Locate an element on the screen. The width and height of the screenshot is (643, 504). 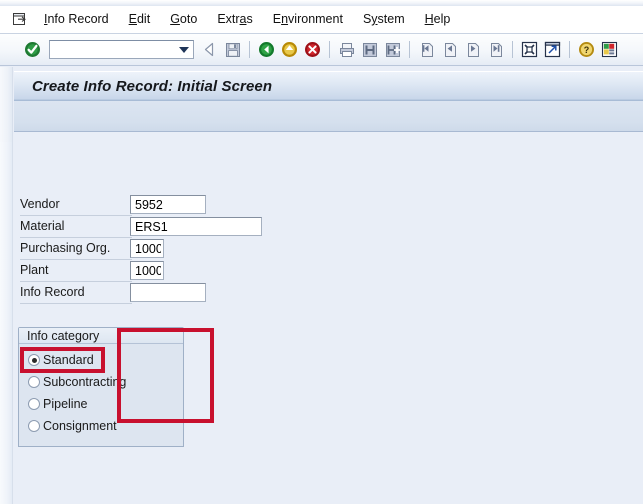
radio-label-pipeline: Pipeline is located at coordinates (65, 404).